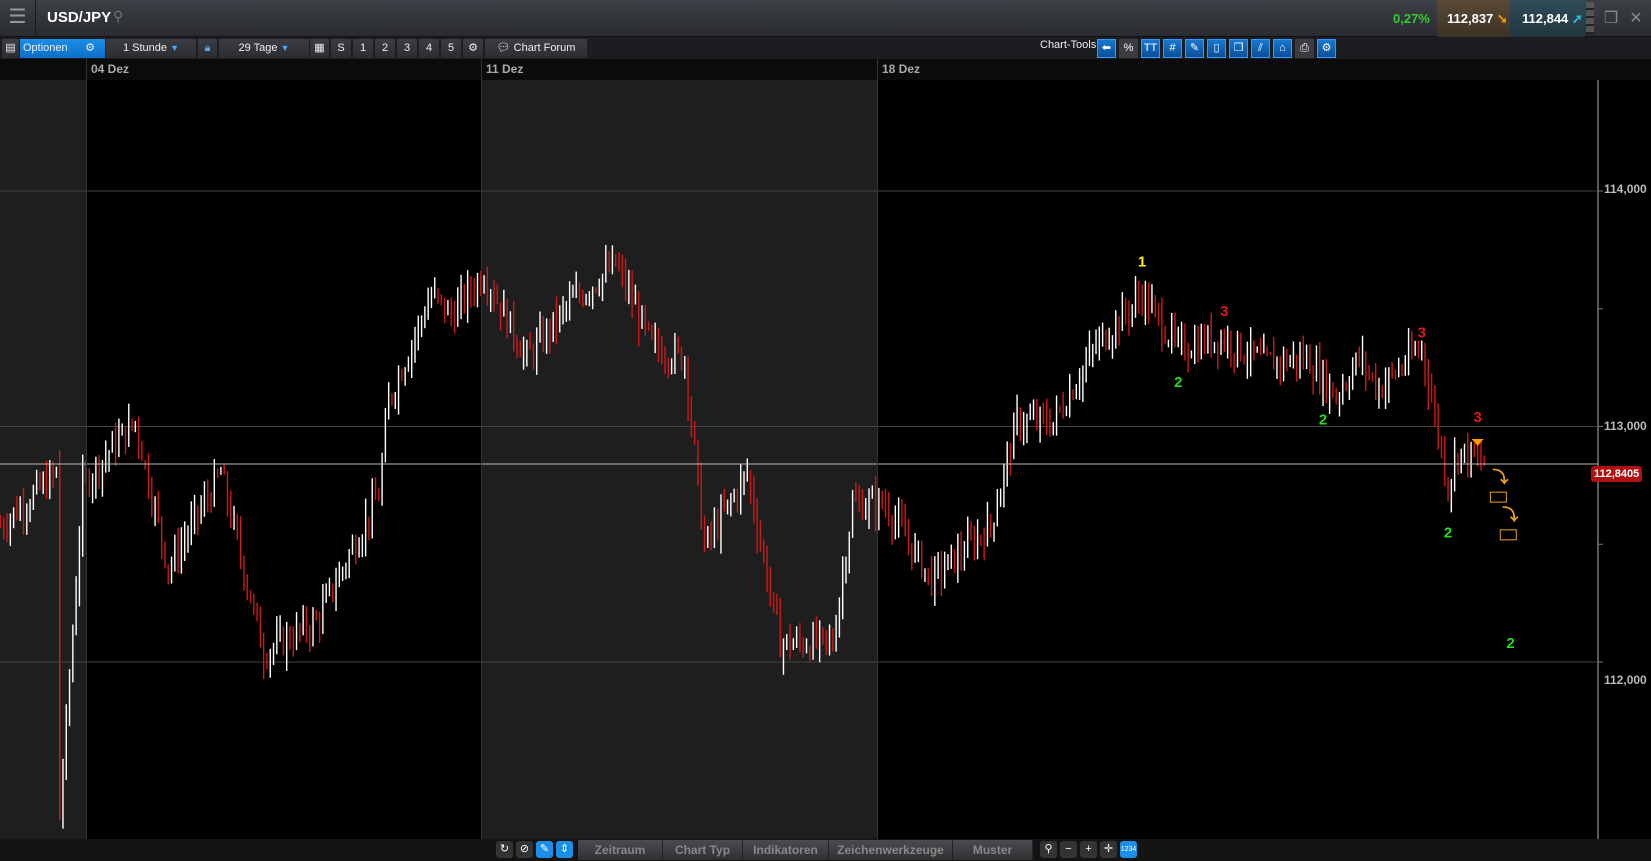 The image size is (1651, 861). What do you see at coordinates (1326, 48) in the screenshot?
I see `settings-edit-icon: ⚙` at bounding box center [1326, 48].